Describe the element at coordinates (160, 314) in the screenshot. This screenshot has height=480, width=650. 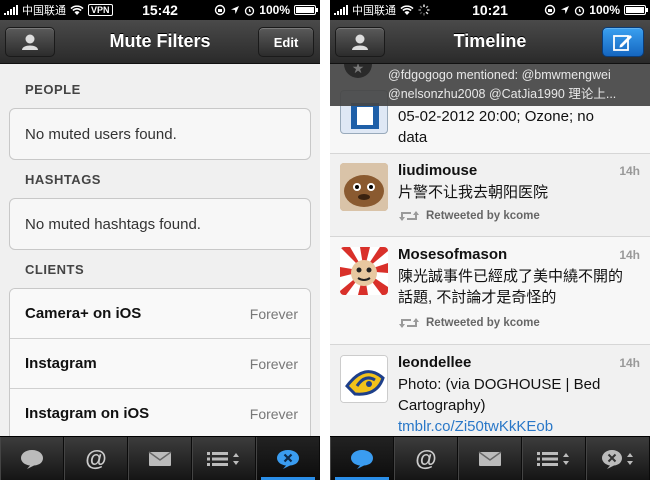
I see `client-row: Camera+ on iOS Forever` at that location.